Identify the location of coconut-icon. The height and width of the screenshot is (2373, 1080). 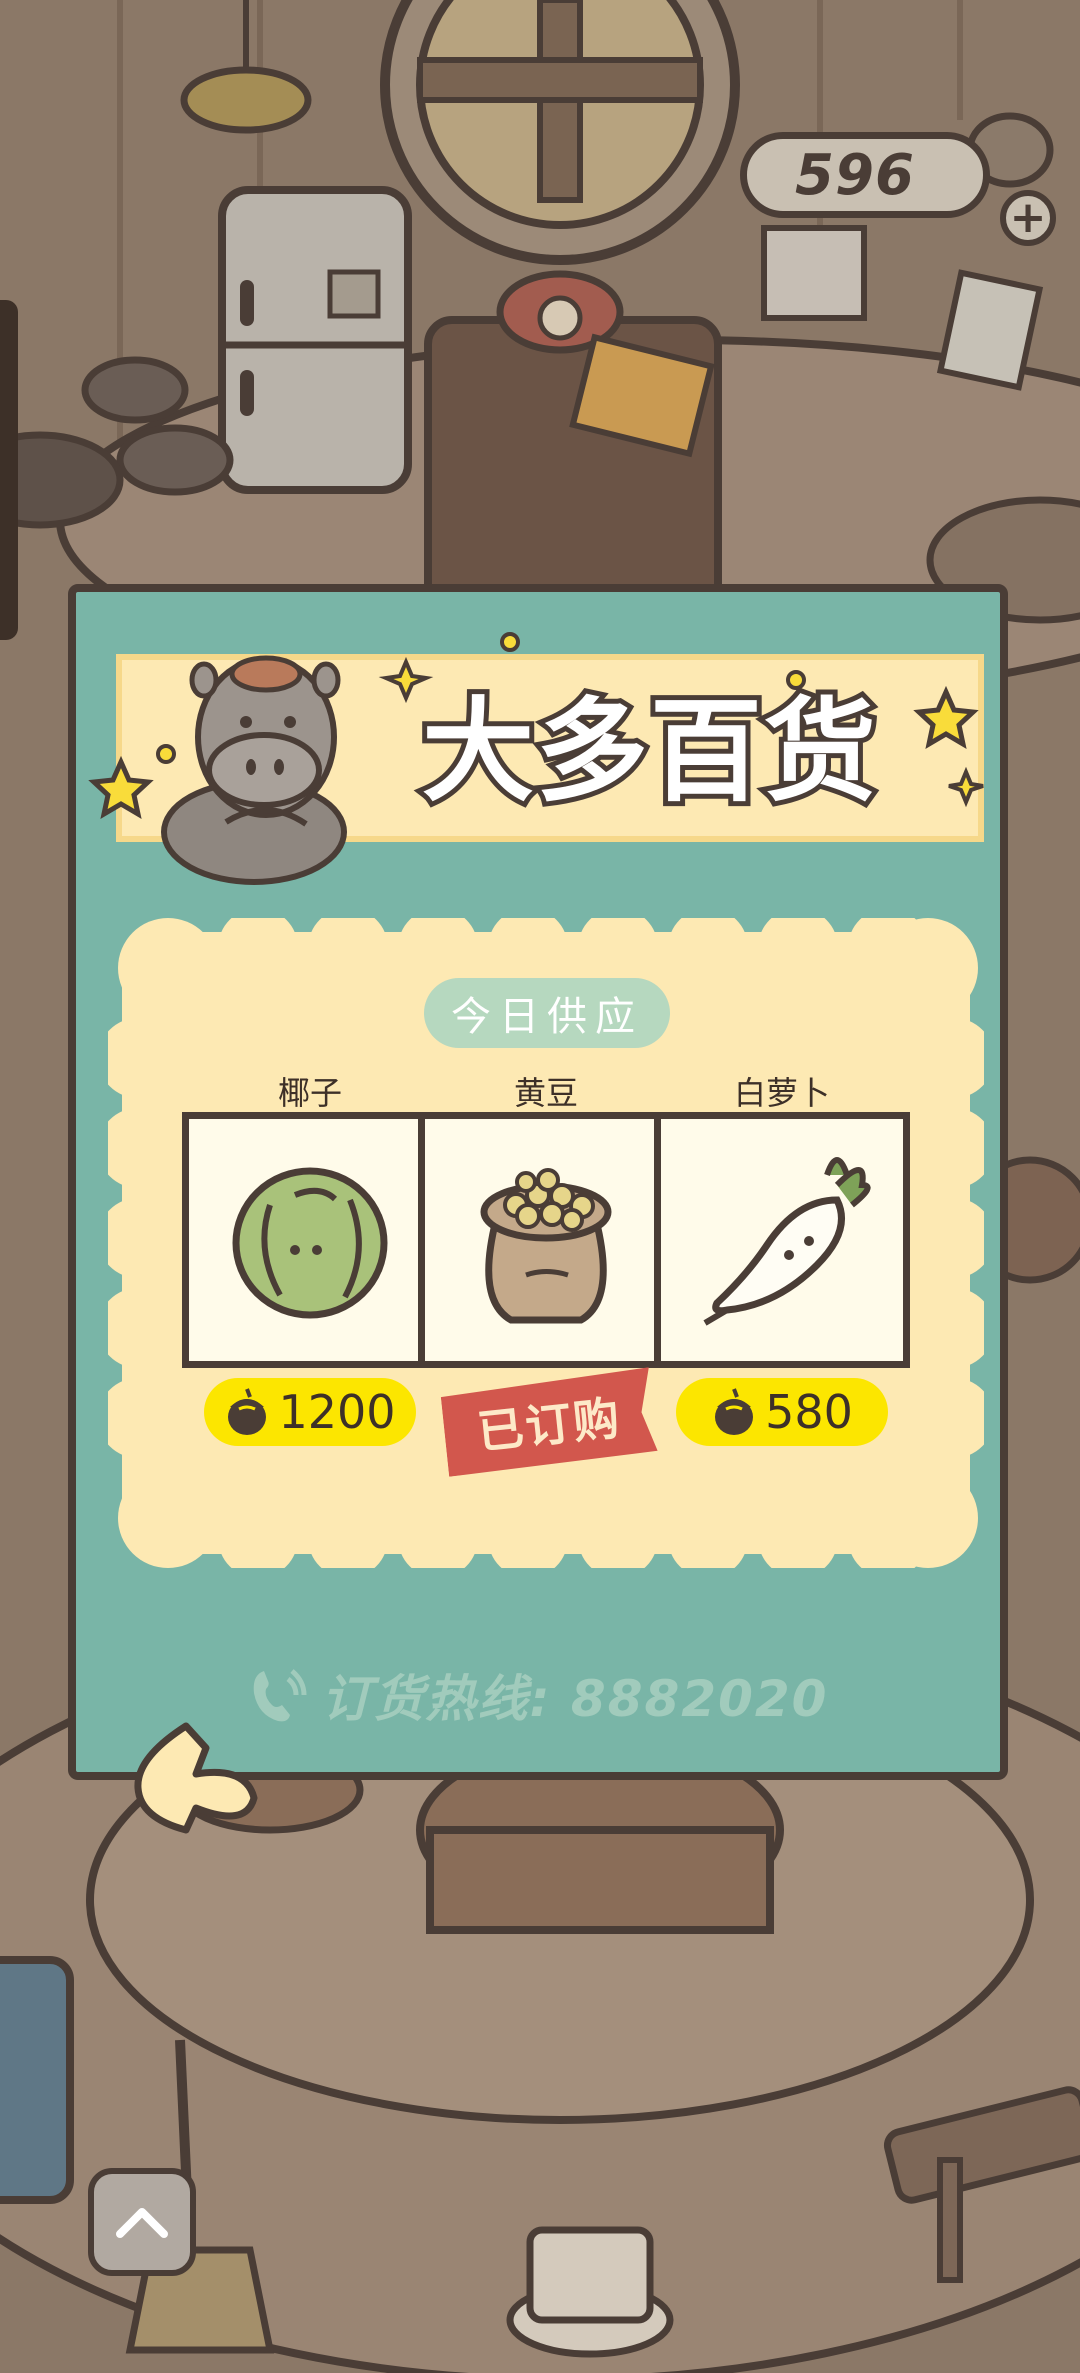
(310, 1243).